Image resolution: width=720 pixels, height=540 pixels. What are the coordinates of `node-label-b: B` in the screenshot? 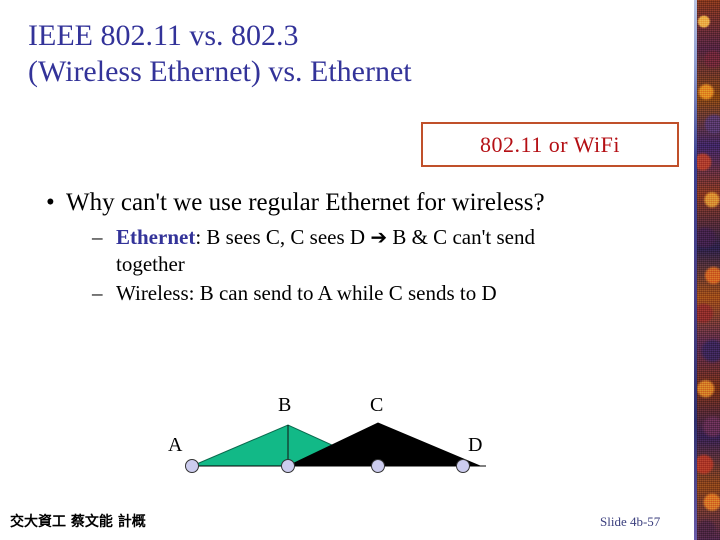 It's located at (285, 405).